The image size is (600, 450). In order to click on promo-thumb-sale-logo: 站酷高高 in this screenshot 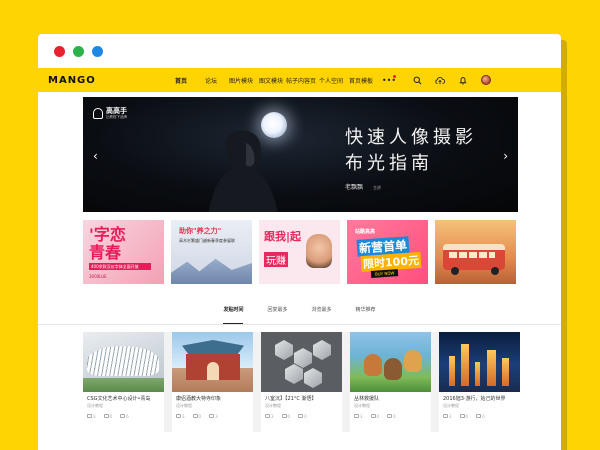, I will do `click(365, 232)`.